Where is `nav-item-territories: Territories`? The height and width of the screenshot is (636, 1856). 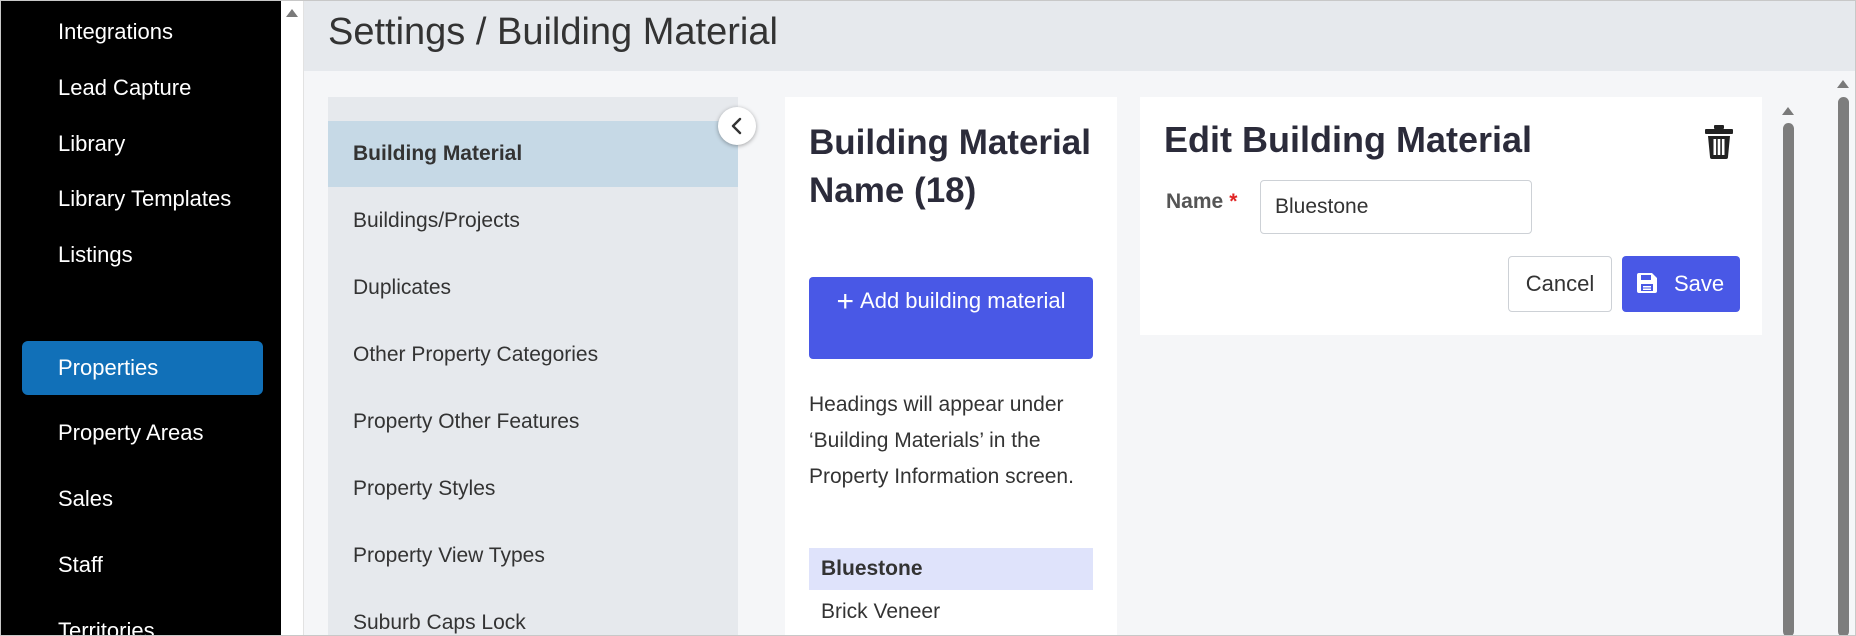
nav-item-territories: Territories is located at coordinates (142, 619).